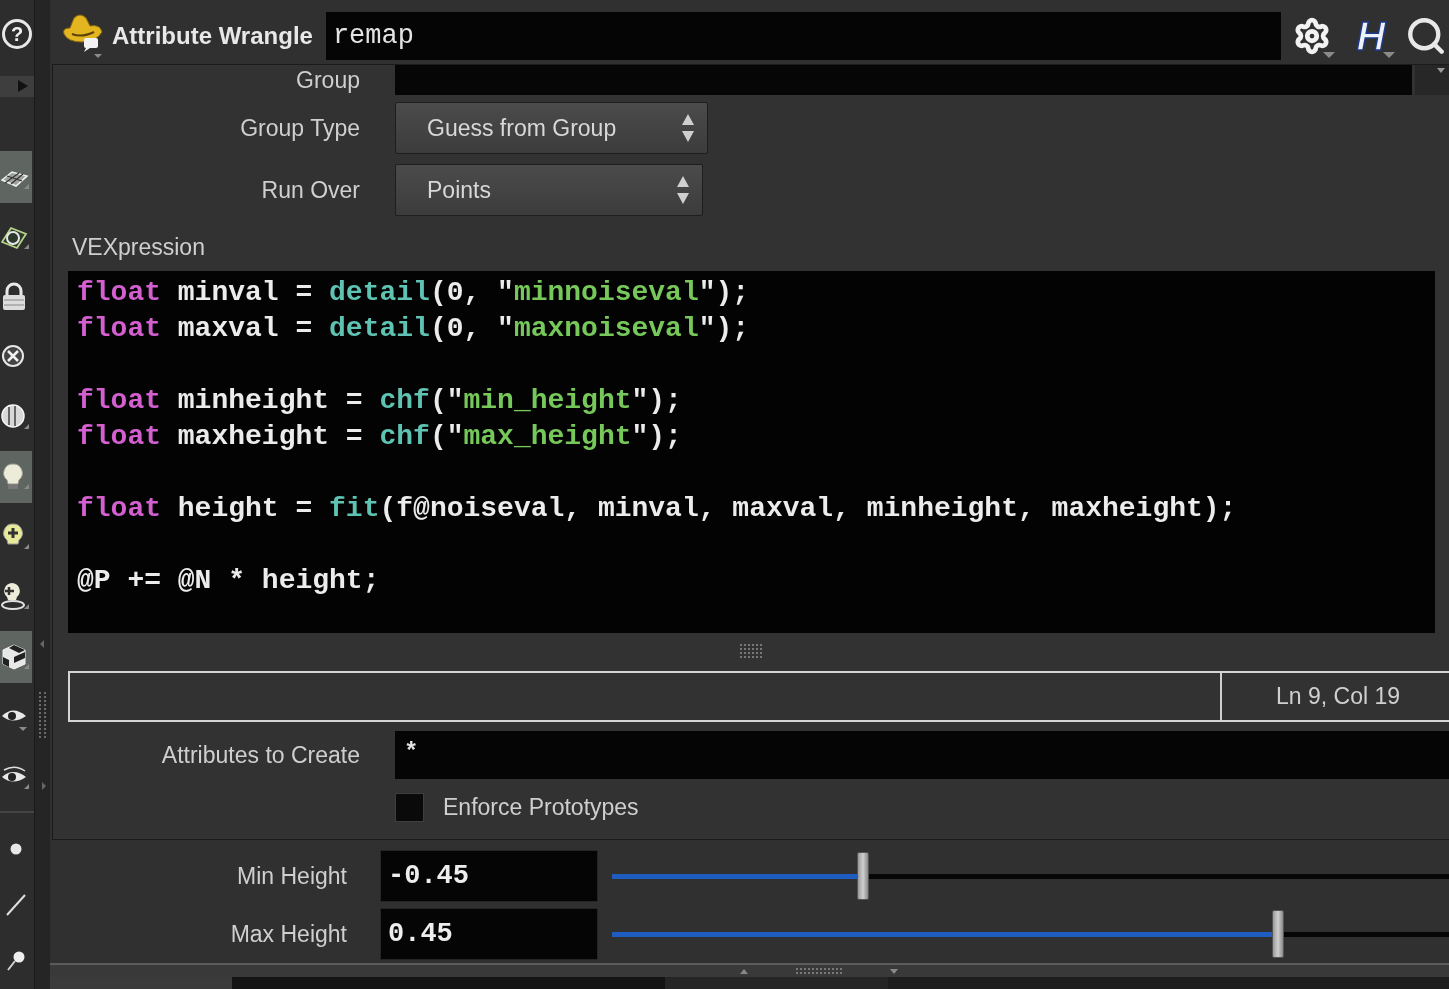 The height and width of the screenshot is (989, 1449). I want to click on group-field, so click(903, 80).